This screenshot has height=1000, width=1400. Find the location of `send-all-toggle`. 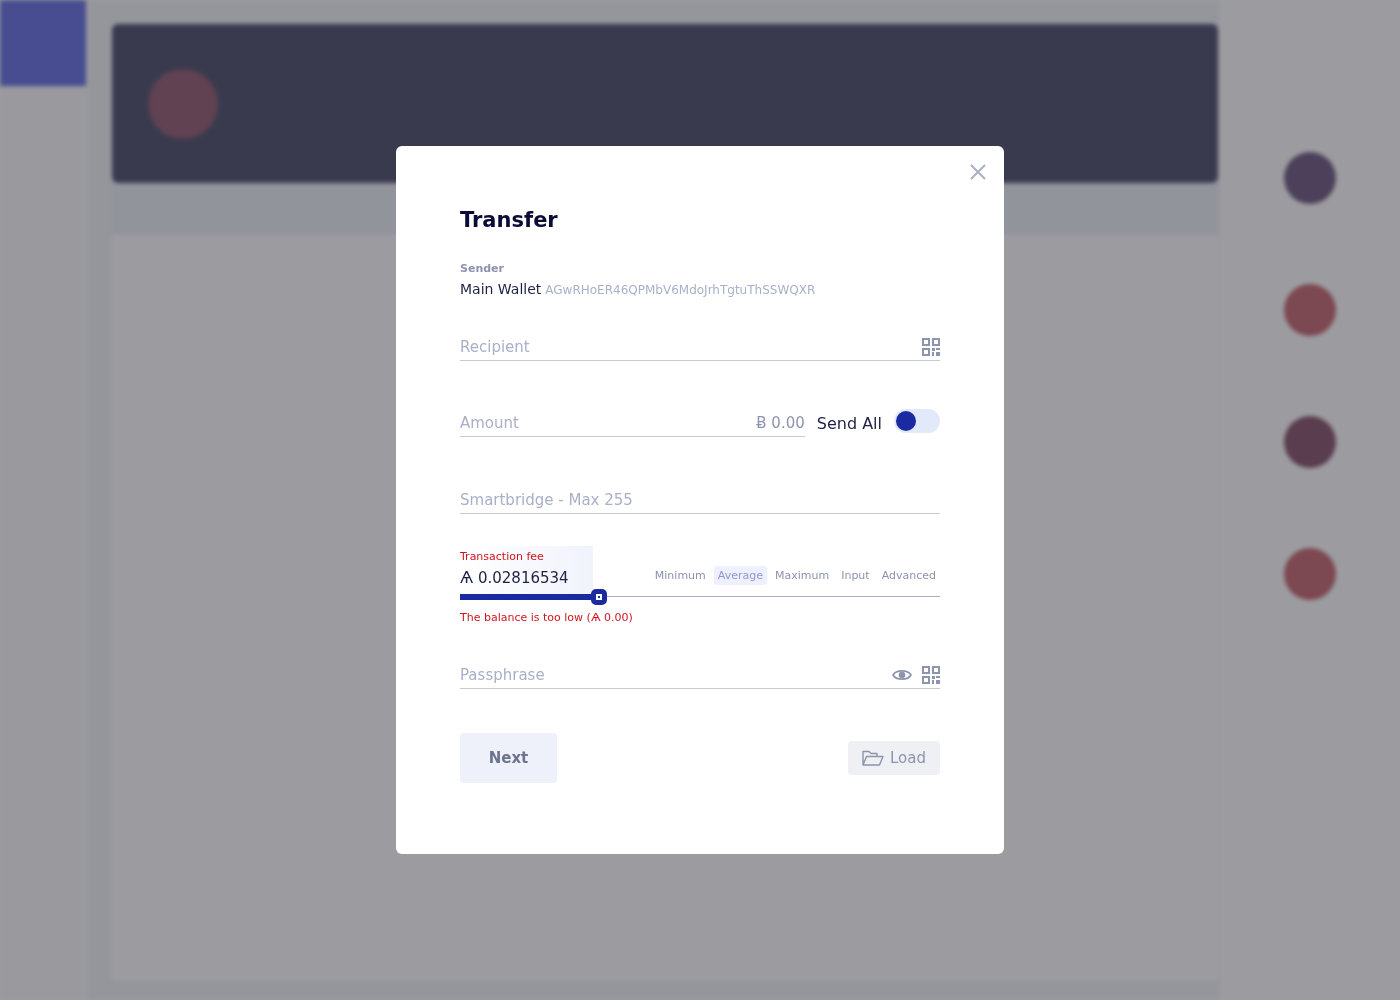

send-all-toggle is located at coordinates (917, 421).